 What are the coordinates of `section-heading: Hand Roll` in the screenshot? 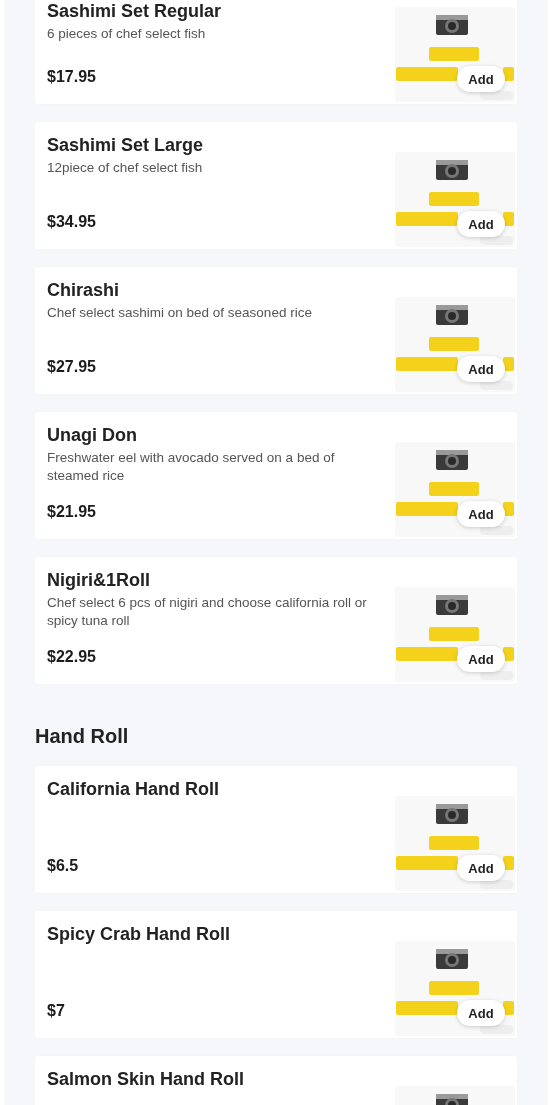 It's located at (82, 736).